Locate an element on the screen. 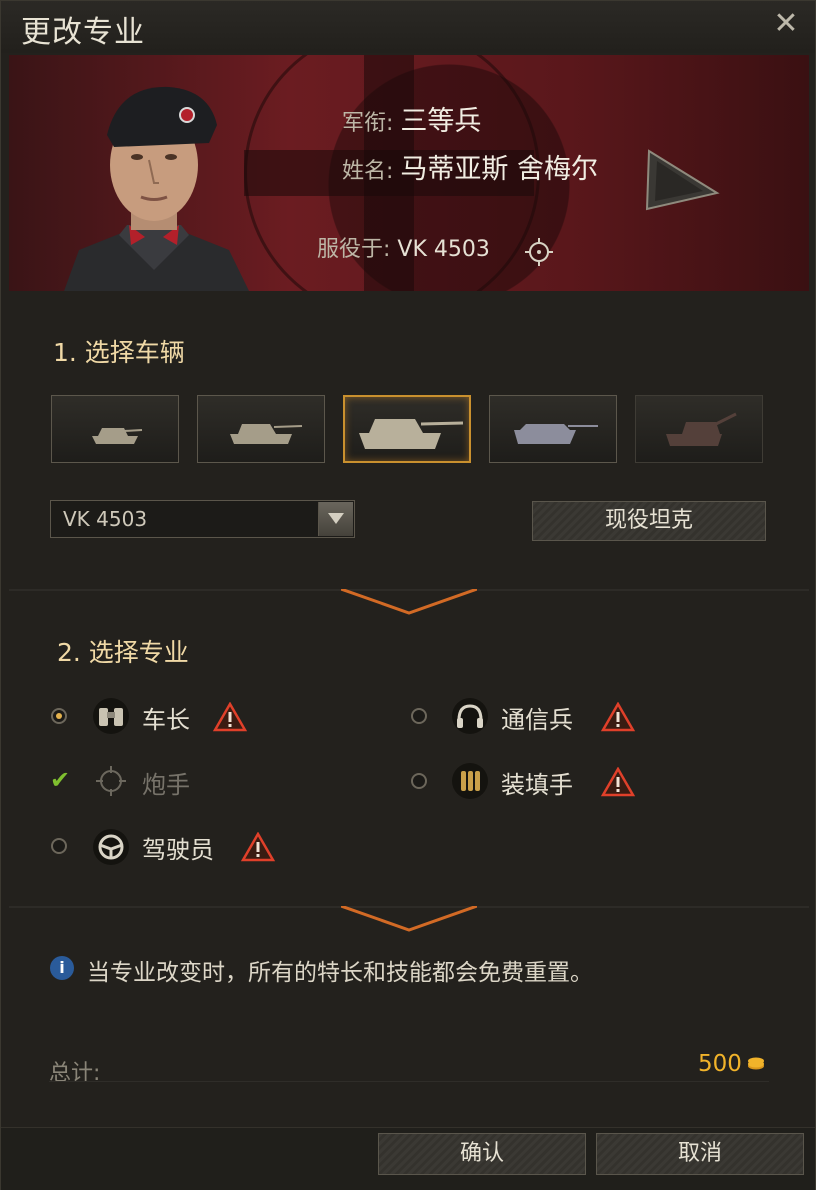  tank-slot-heavy is located at coordinates (407, 429).